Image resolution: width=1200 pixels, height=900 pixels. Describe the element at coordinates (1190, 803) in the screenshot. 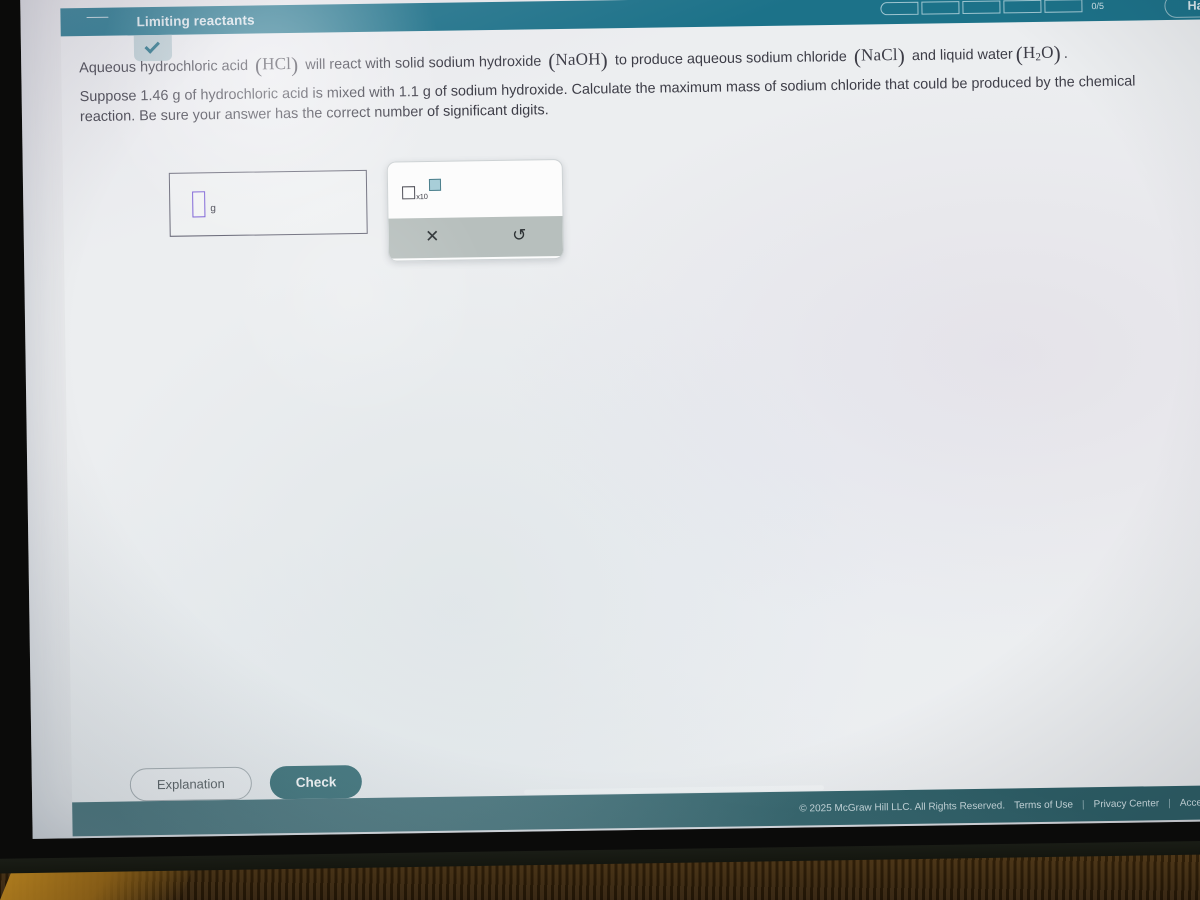

I see `accessibility-link: Accessibility` at that location.